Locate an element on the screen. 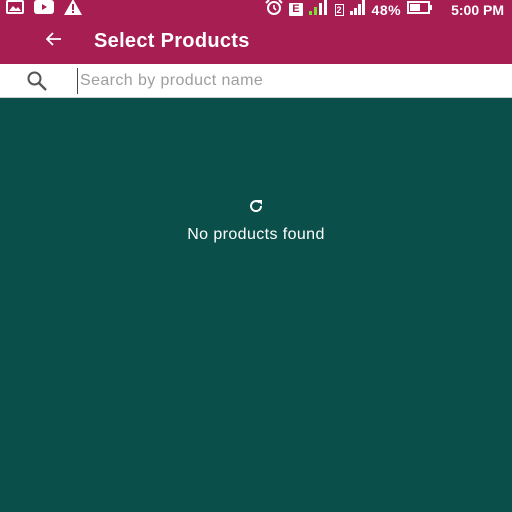 The image size is (512, 512). battery-icon is located at coordinates (420, 9).